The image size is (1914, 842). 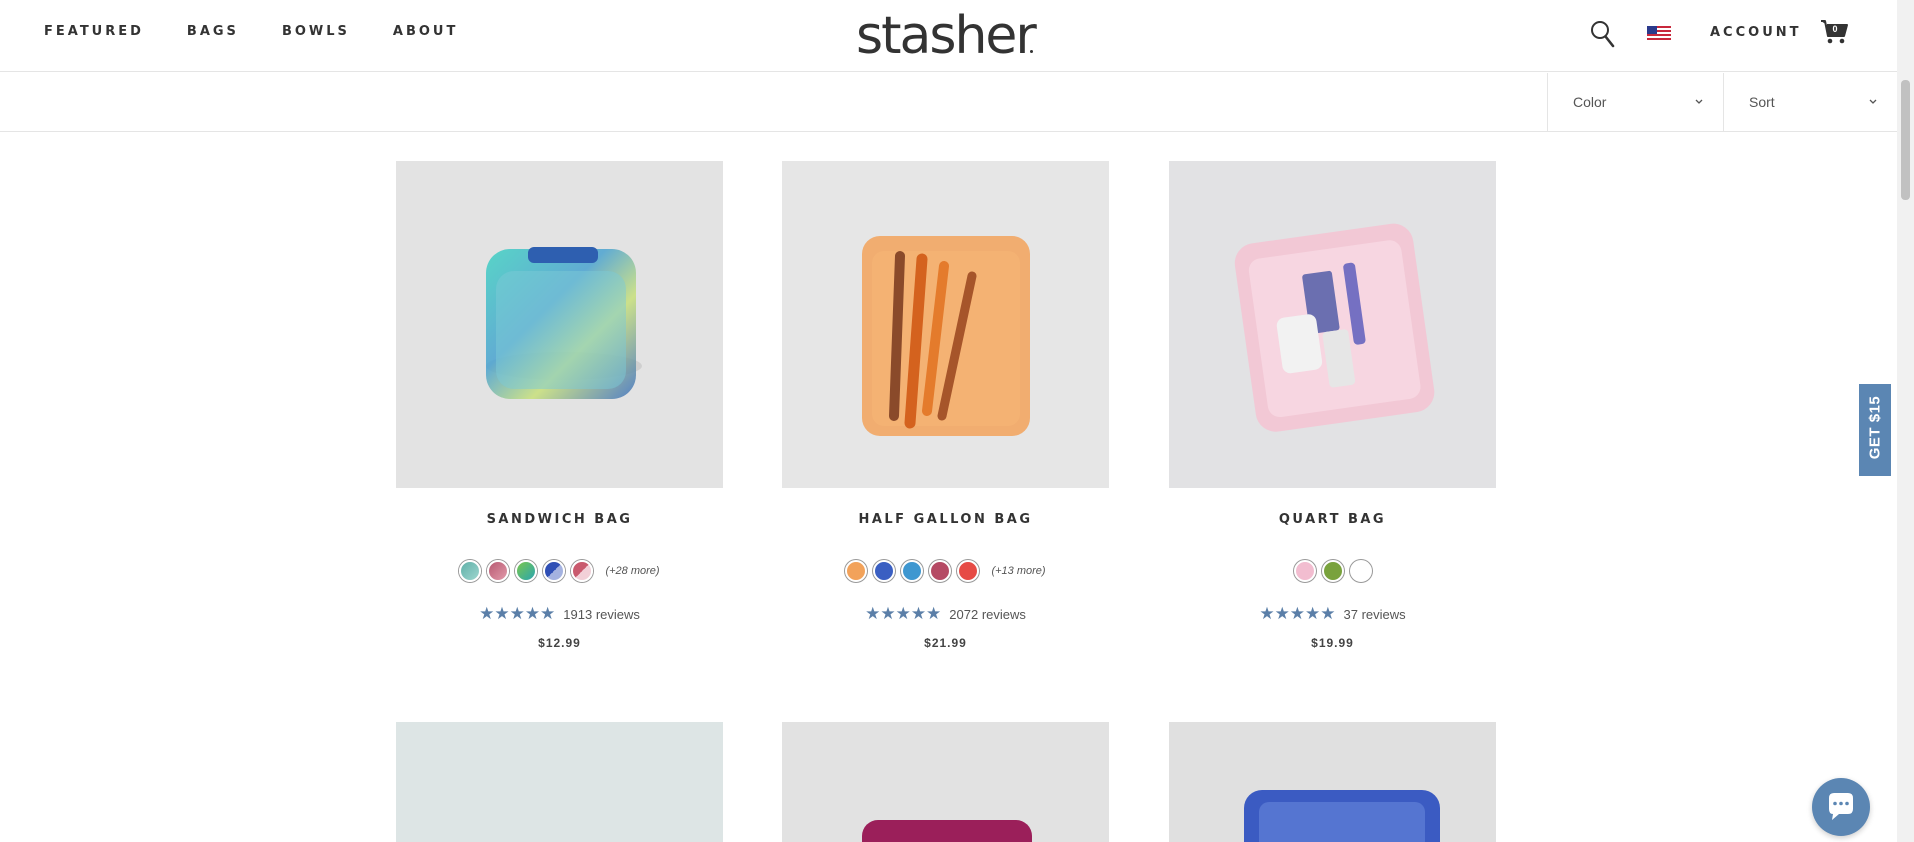 I want to click on review-count: 37 reviews, so click(x=1375, y=614).